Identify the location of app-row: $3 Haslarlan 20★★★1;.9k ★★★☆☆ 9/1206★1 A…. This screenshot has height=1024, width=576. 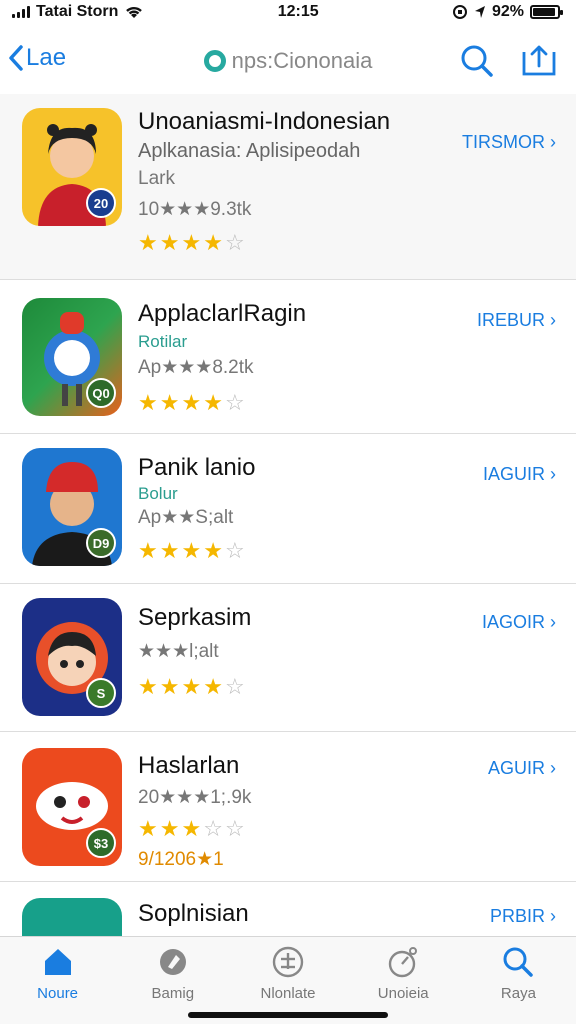
(288, 807).